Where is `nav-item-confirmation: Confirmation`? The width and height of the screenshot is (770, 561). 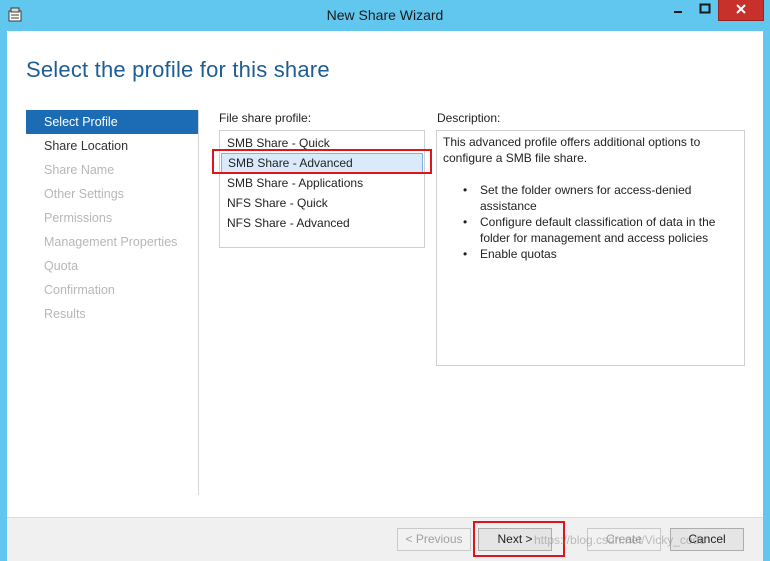
nav-item-confirmation: Confirmation is located at coordinates (79, 290).